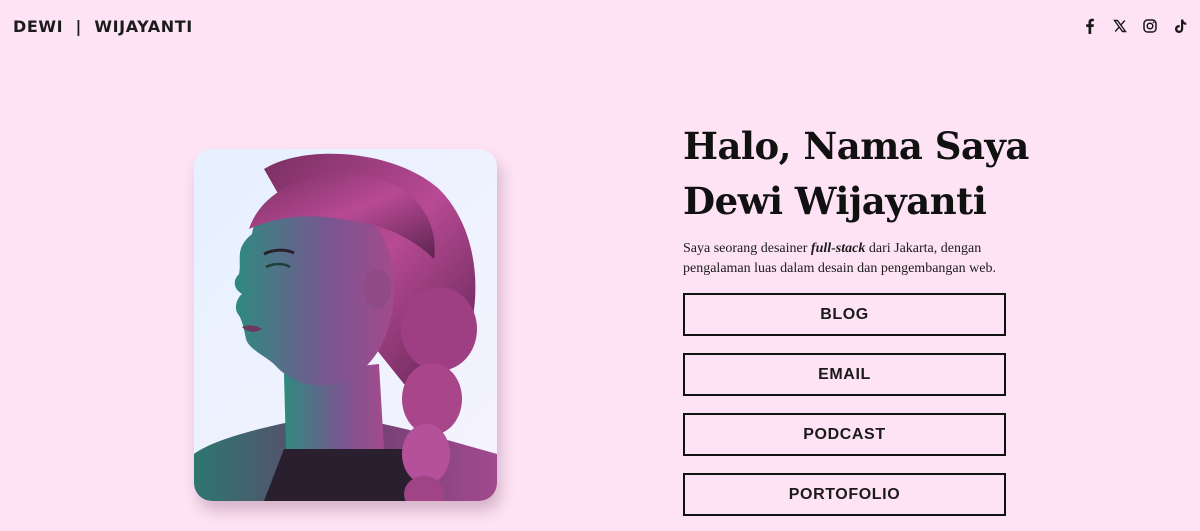  What do you see at coordinates (844, 404) in the screenshot?
I see `link-buttons: BLOG EMAIL PODCAST PORTOFOLIO` at bounding box center [844, 404].